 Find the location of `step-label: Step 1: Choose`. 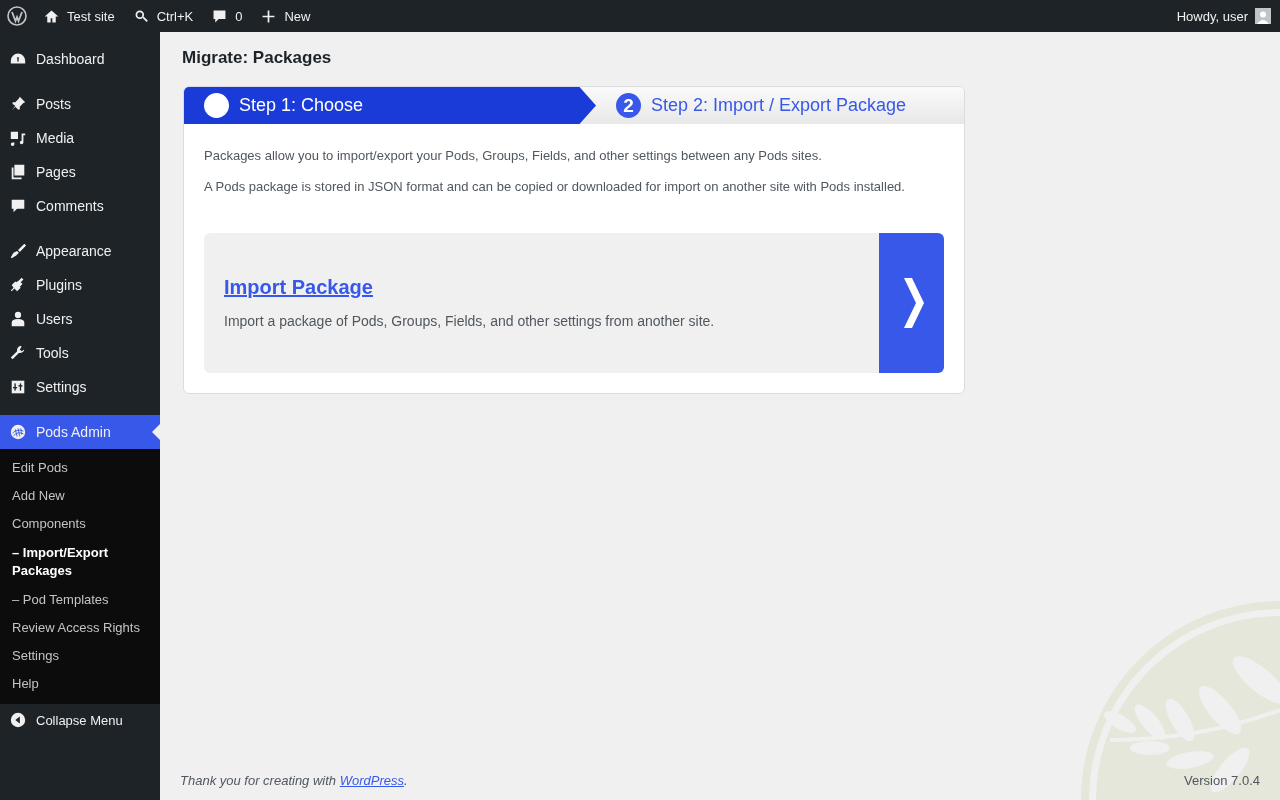

step-label: Step 1: Choose is located at coordinates (390, 105).